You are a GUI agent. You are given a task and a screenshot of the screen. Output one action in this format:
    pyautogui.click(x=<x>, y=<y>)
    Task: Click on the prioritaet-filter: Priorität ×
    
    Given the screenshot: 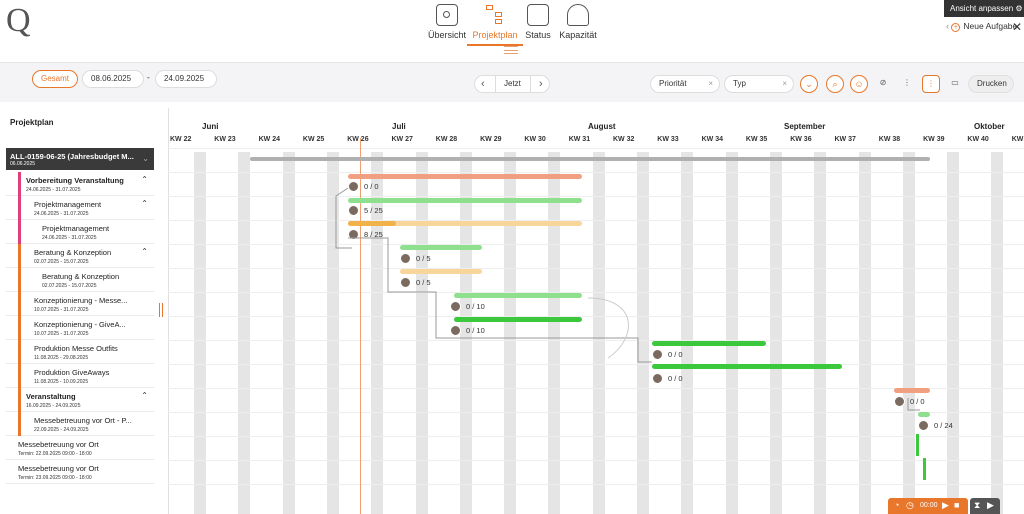 What is the action you would take?
    pyautogui.click(x=685, y=84)
    